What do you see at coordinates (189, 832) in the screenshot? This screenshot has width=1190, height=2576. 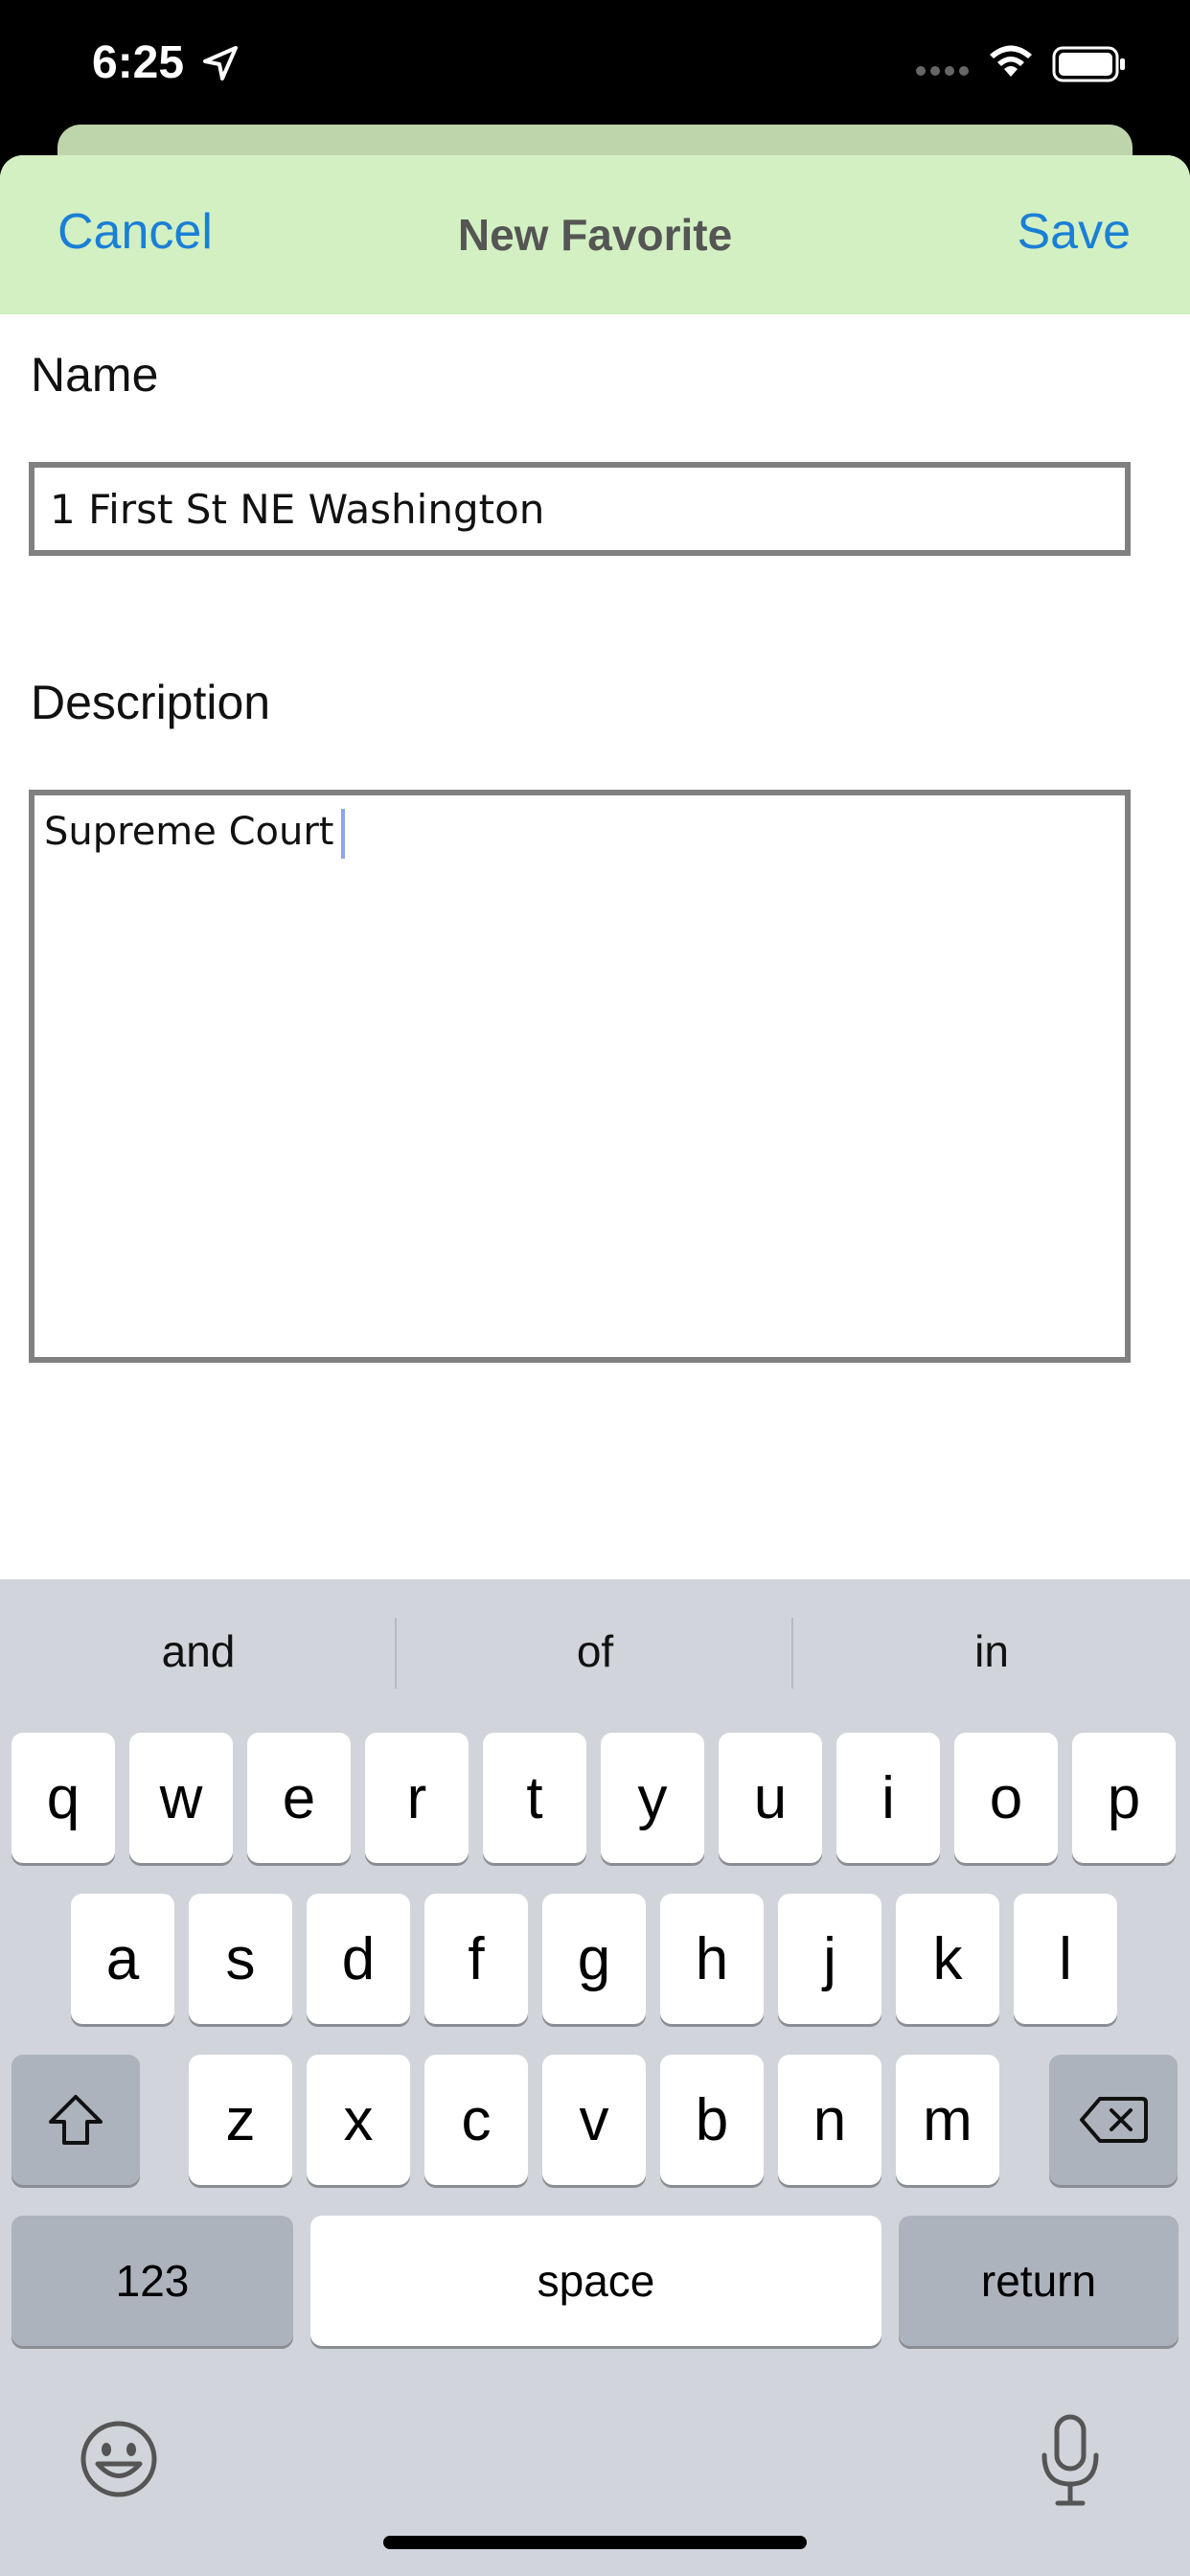 I see `description-text: Supreme Court` at bounding box center [189, 832].